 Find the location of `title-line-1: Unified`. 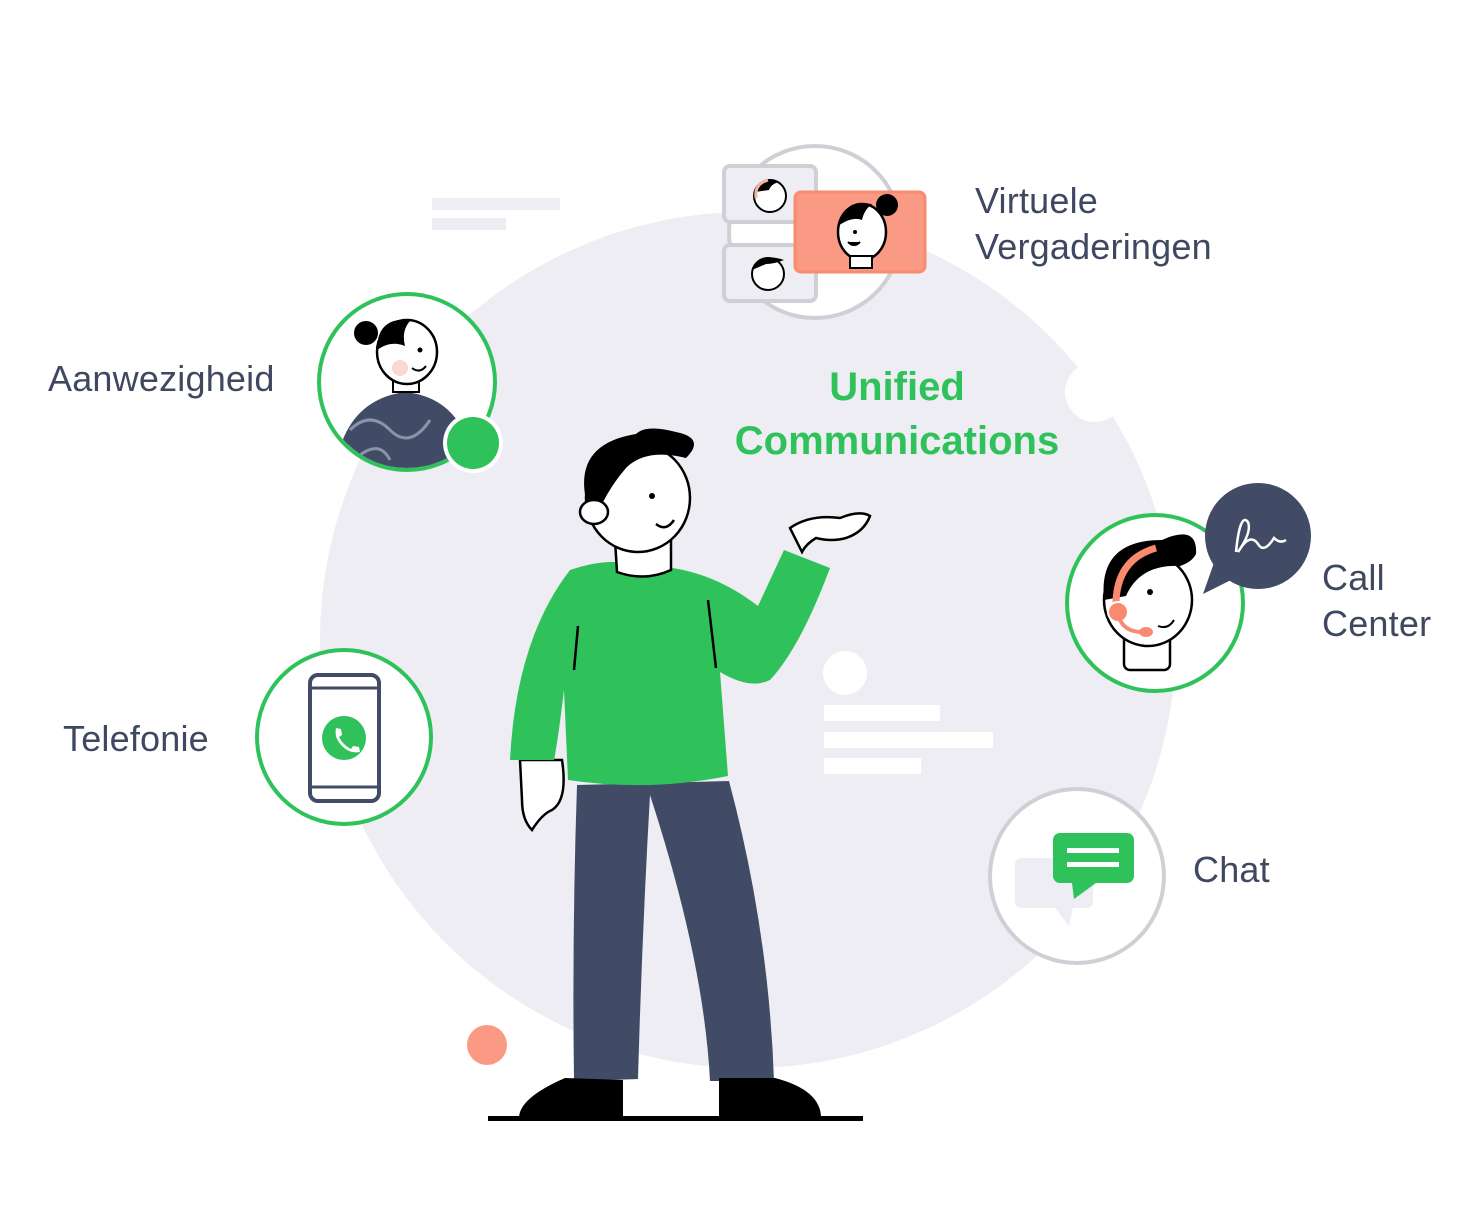

title-line-1: Unified is located at coordinates (897, 387).